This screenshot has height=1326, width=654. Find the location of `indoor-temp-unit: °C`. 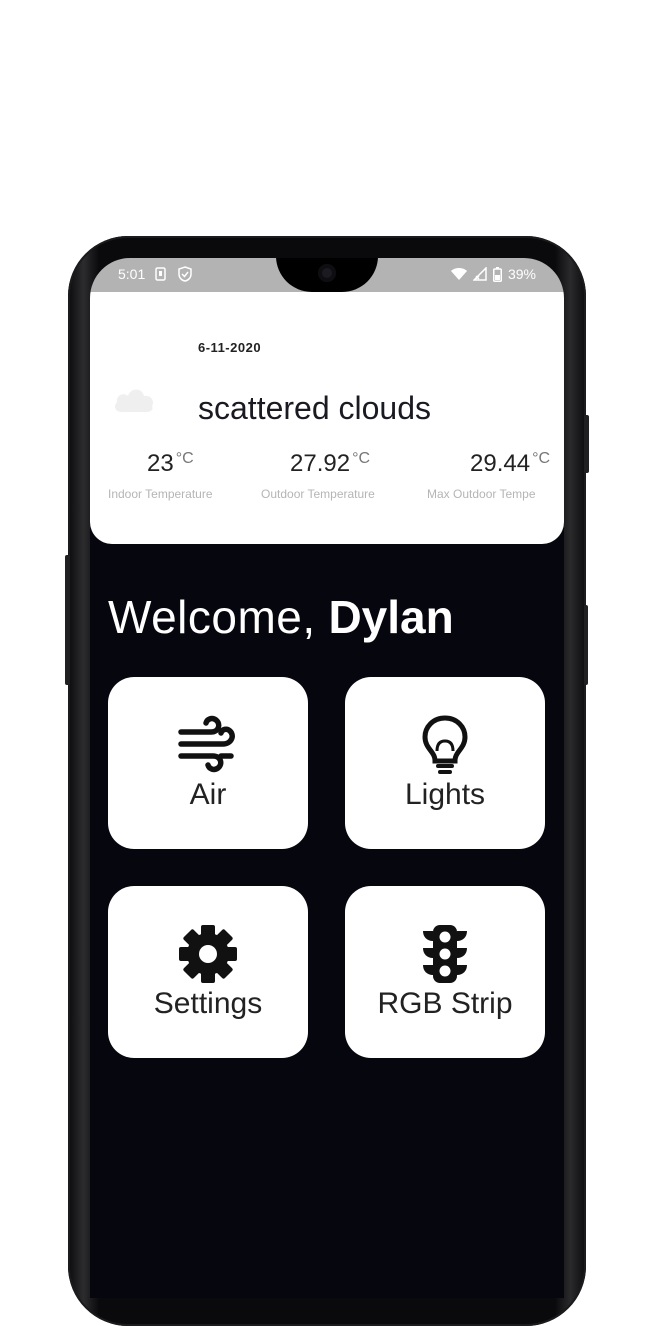

indoor-temp-unit: °C is located at coordinates (184, 458).